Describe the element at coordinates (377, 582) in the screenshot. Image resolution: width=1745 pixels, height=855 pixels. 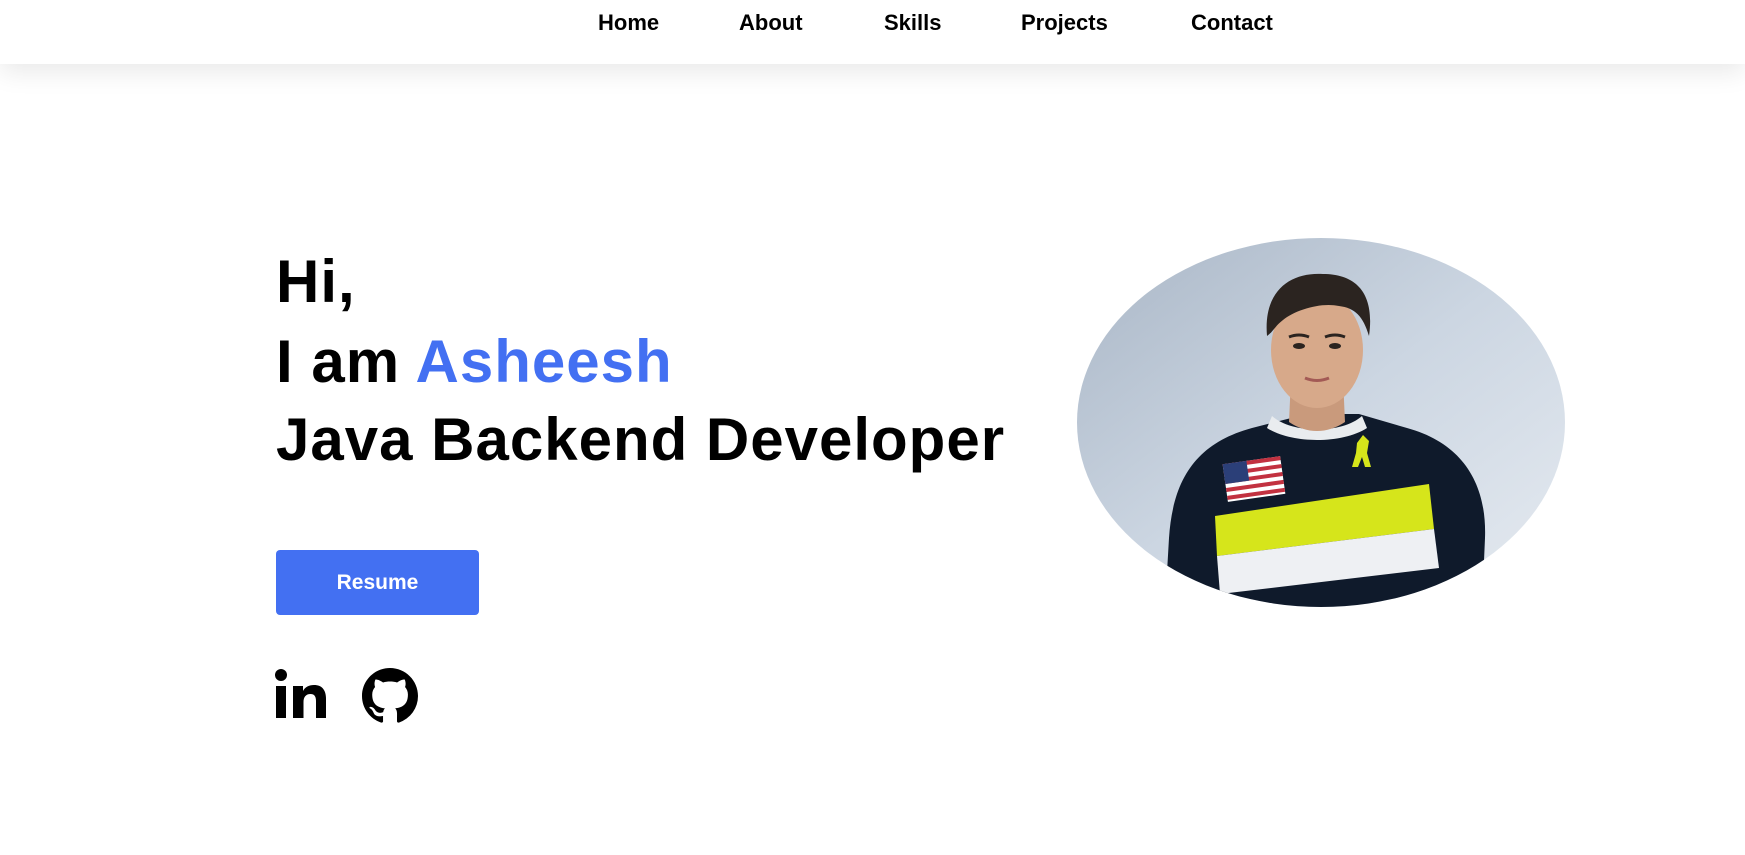
I see `resume-button: Resume` at that location.